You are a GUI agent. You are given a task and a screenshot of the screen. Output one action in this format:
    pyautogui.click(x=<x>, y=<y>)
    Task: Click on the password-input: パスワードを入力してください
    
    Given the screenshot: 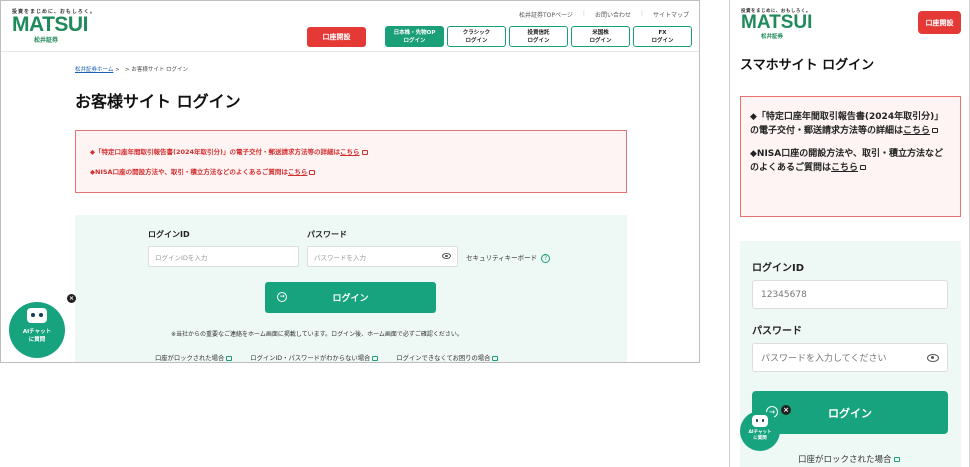 What is the action you would take?
    pyautogui.click(x=850, y=357)
    